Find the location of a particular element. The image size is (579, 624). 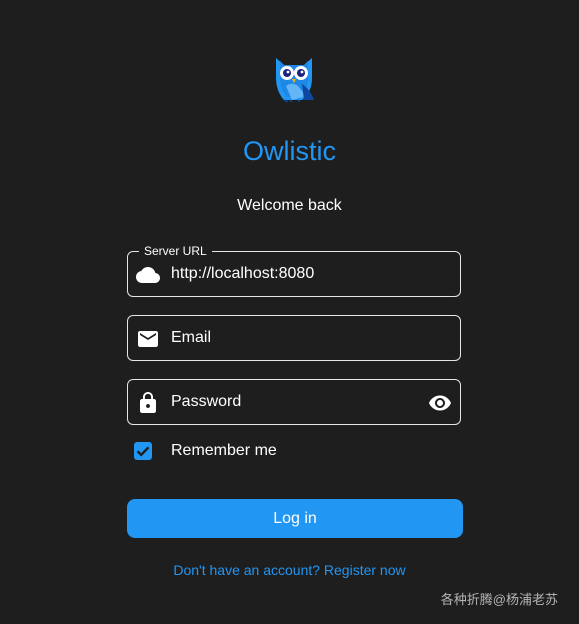

remember-me-checkbox is located at coordinates (143, 451).